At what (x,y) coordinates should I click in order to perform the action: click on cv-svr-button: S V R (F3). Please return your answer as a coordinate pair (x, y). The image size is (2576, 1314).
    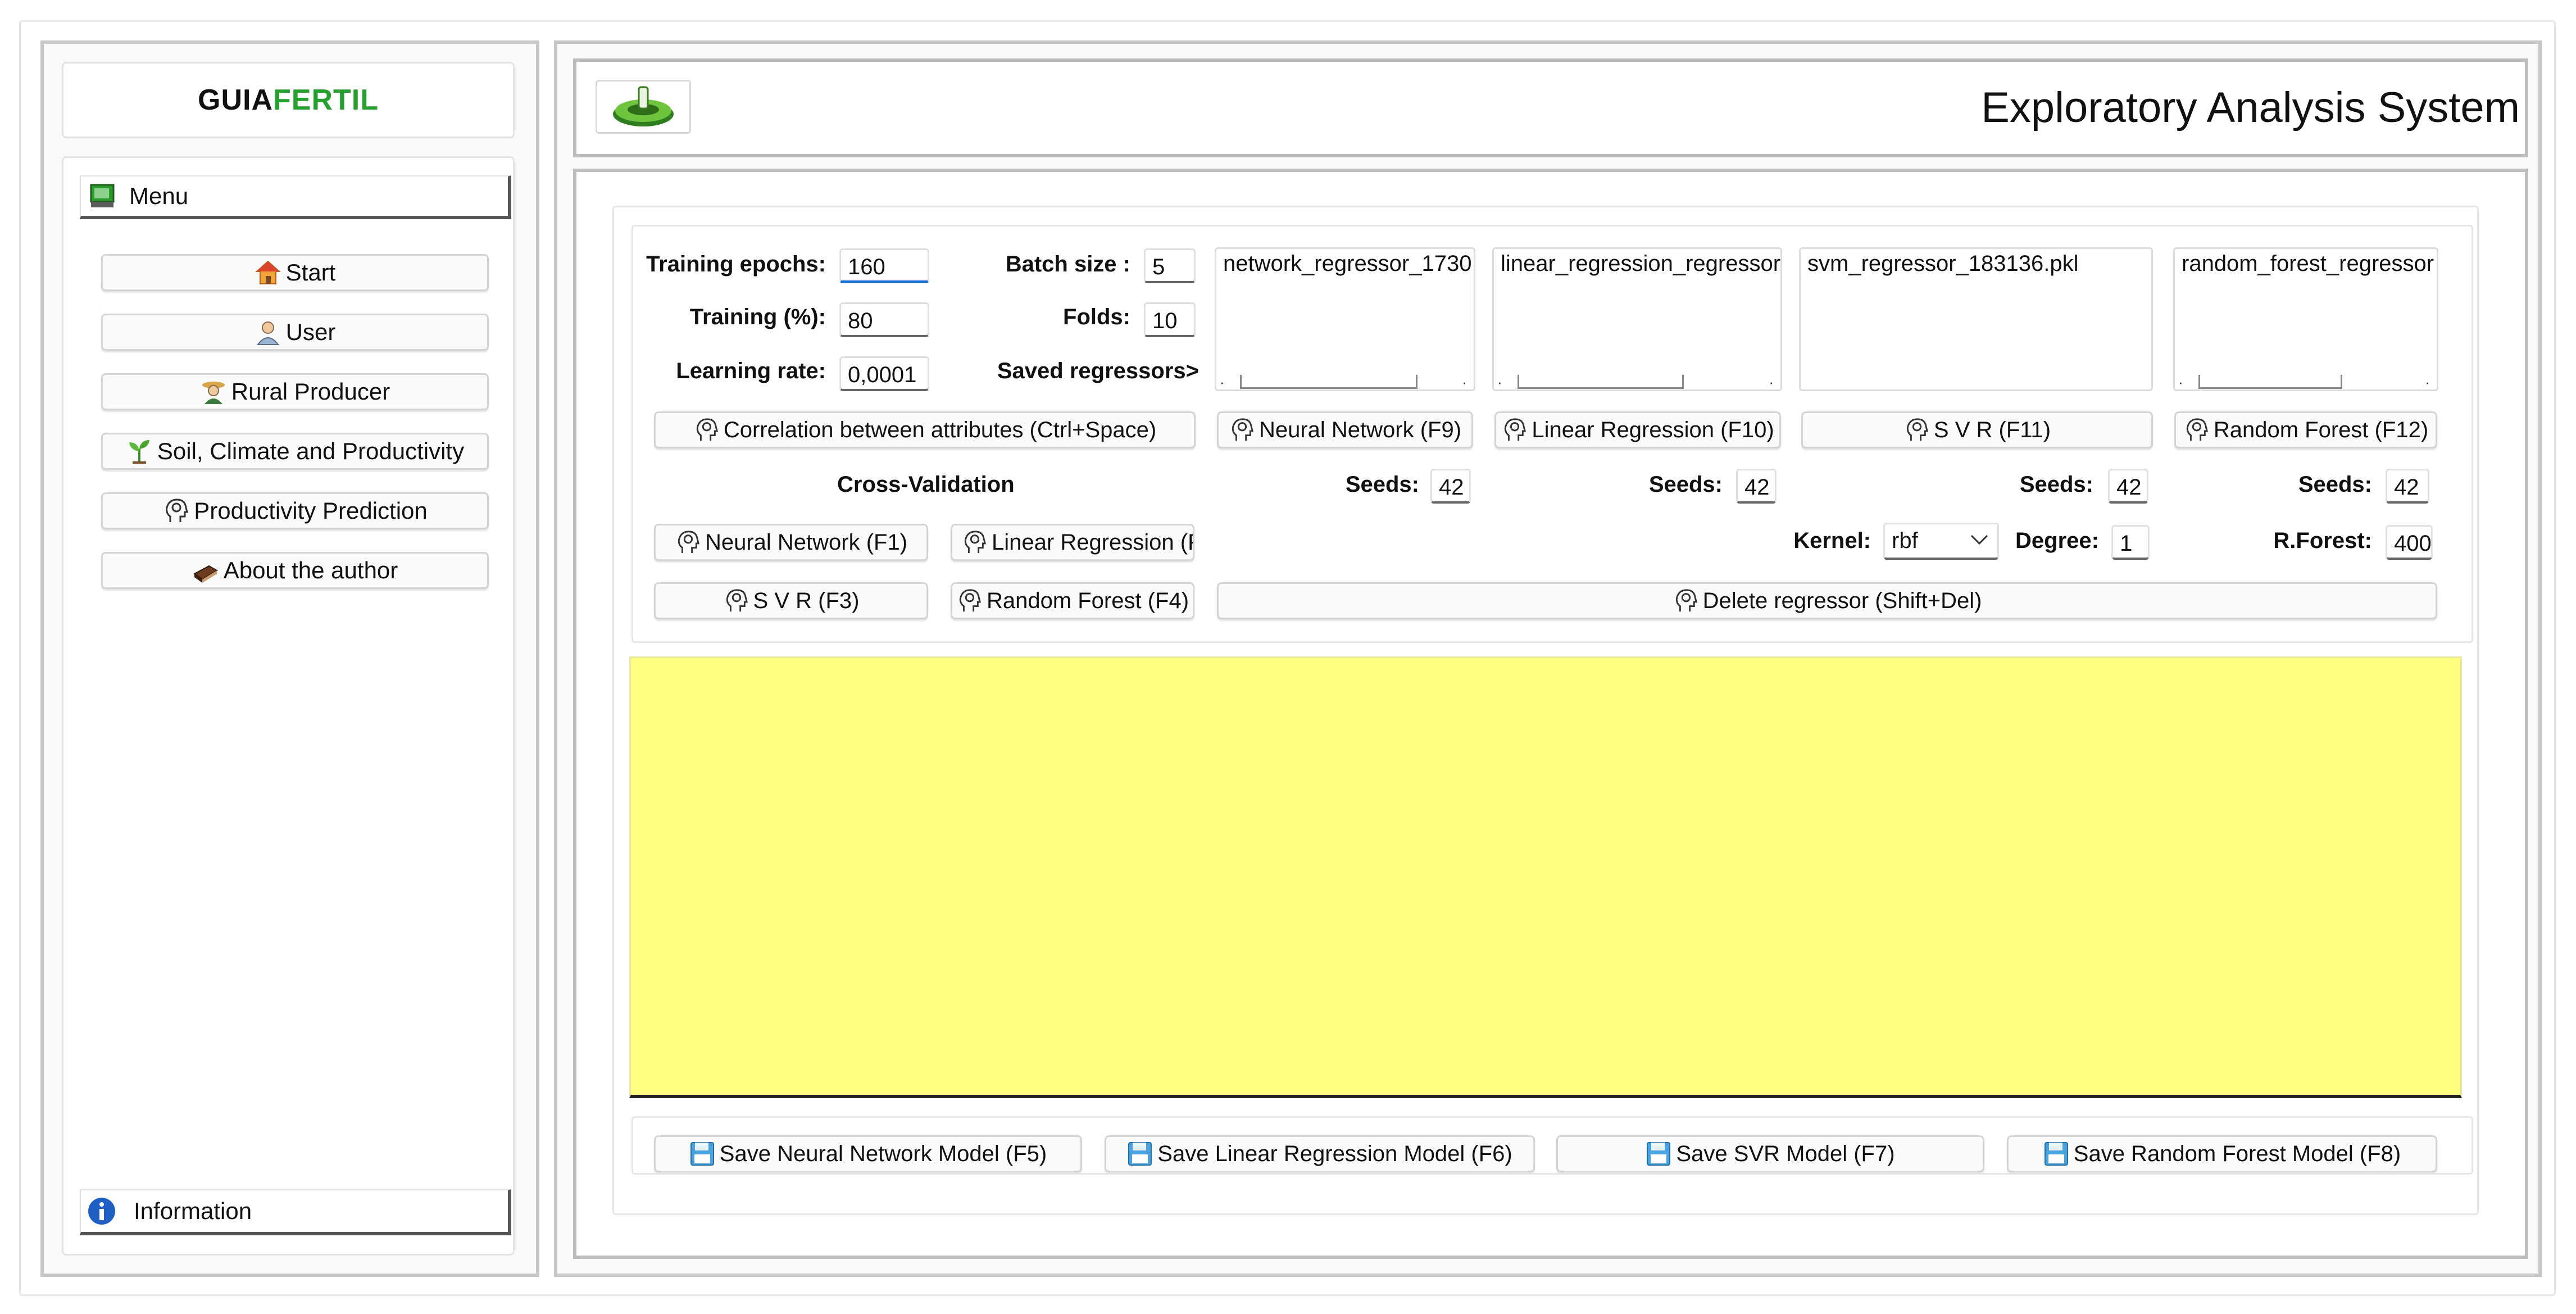
    Looking at the image, I should click on (791, 600).